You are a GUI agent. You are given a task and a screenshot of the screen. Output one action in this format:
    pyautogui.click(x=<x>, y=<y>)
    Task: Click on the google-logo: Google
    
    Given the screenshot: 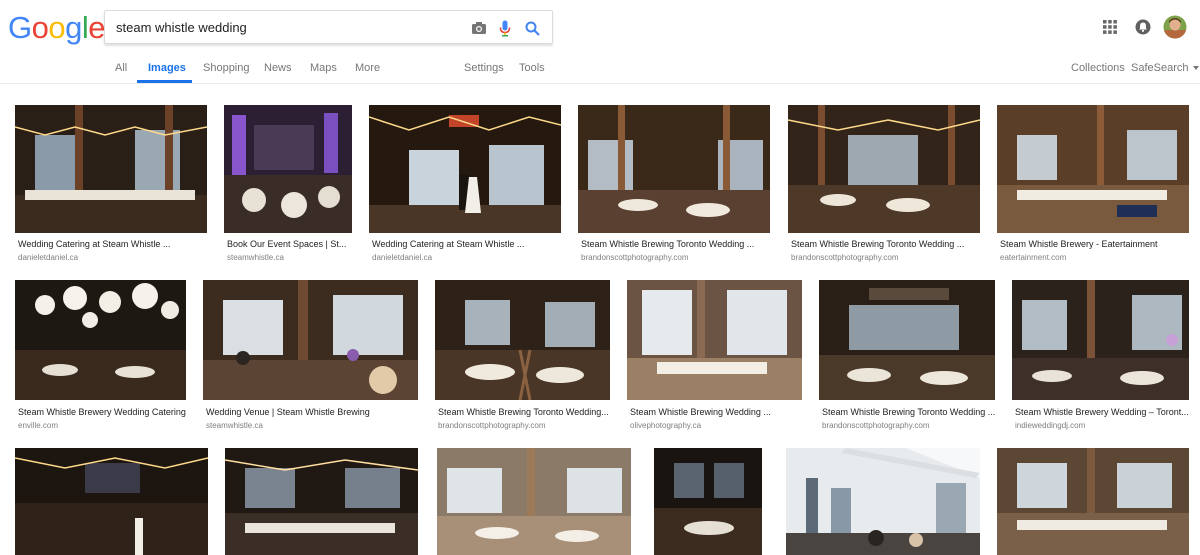 What is the action you would take?
    pyautogui.click(x=57, y=27)
    